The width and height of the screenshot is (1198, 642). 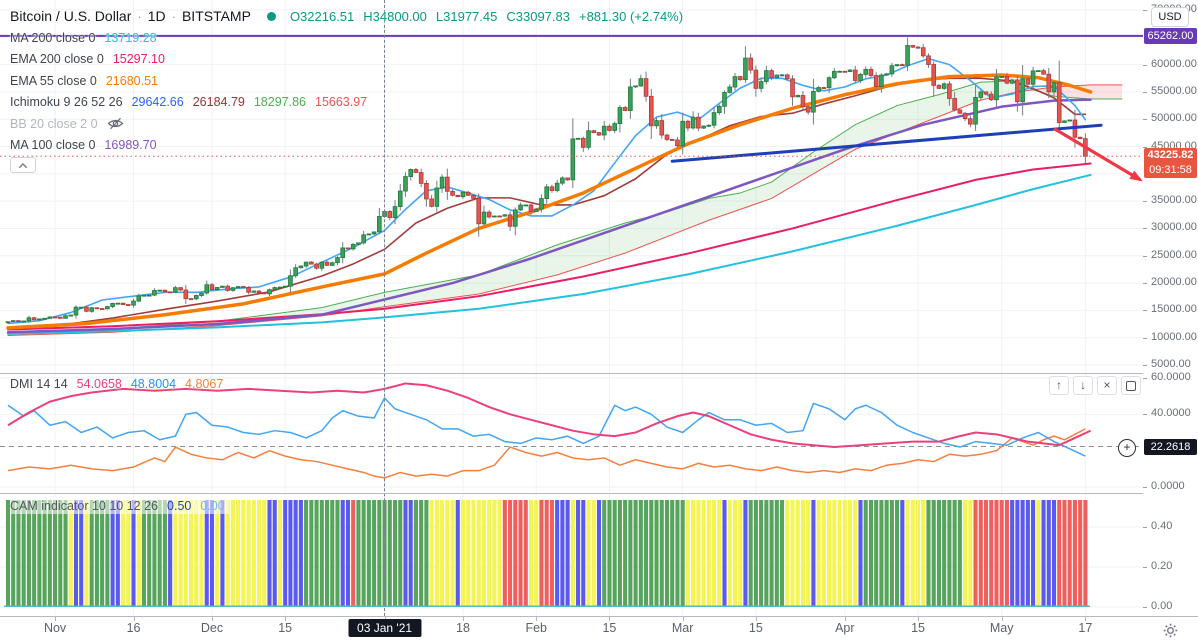 I want to click on pane-move-up-button: ↑, so click(x=1059, y=385).